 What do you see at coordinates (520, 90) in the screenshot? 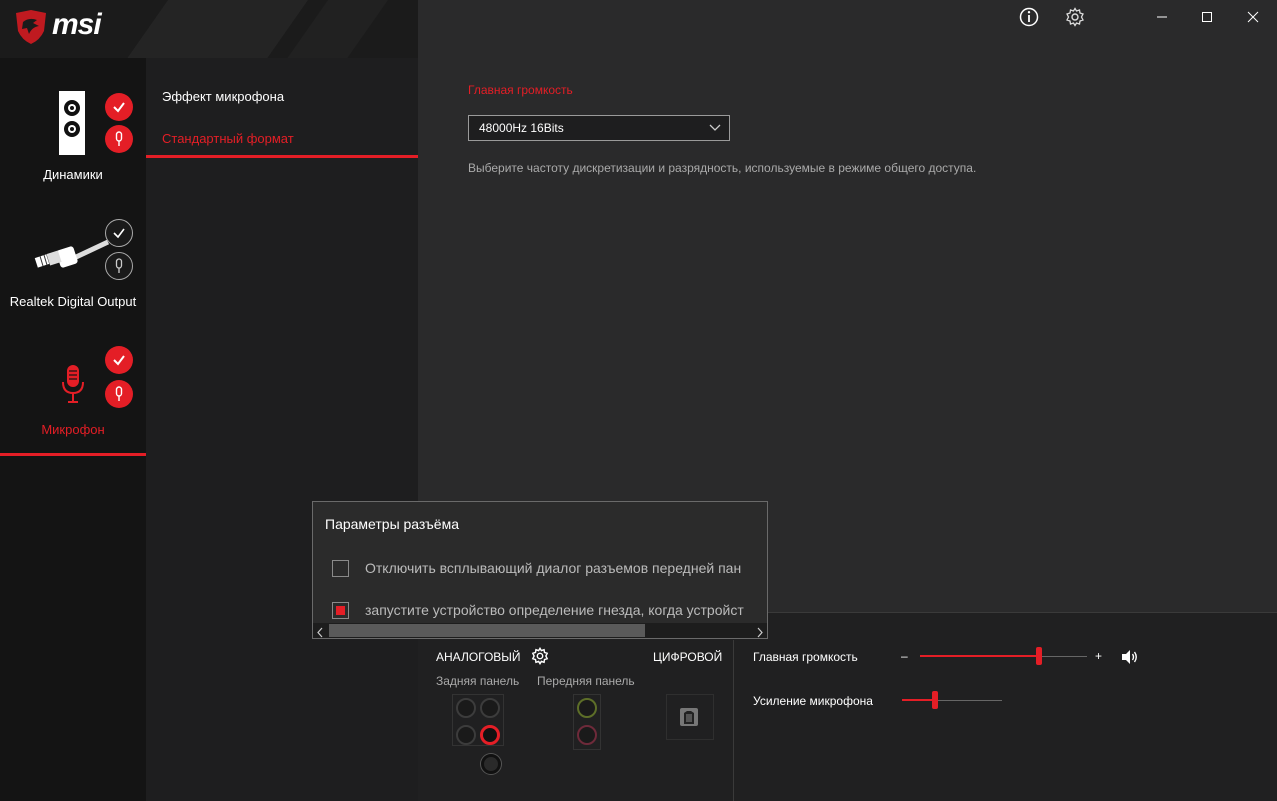
I see `section-title: Главная громкость` at bounding box center [520, 90].